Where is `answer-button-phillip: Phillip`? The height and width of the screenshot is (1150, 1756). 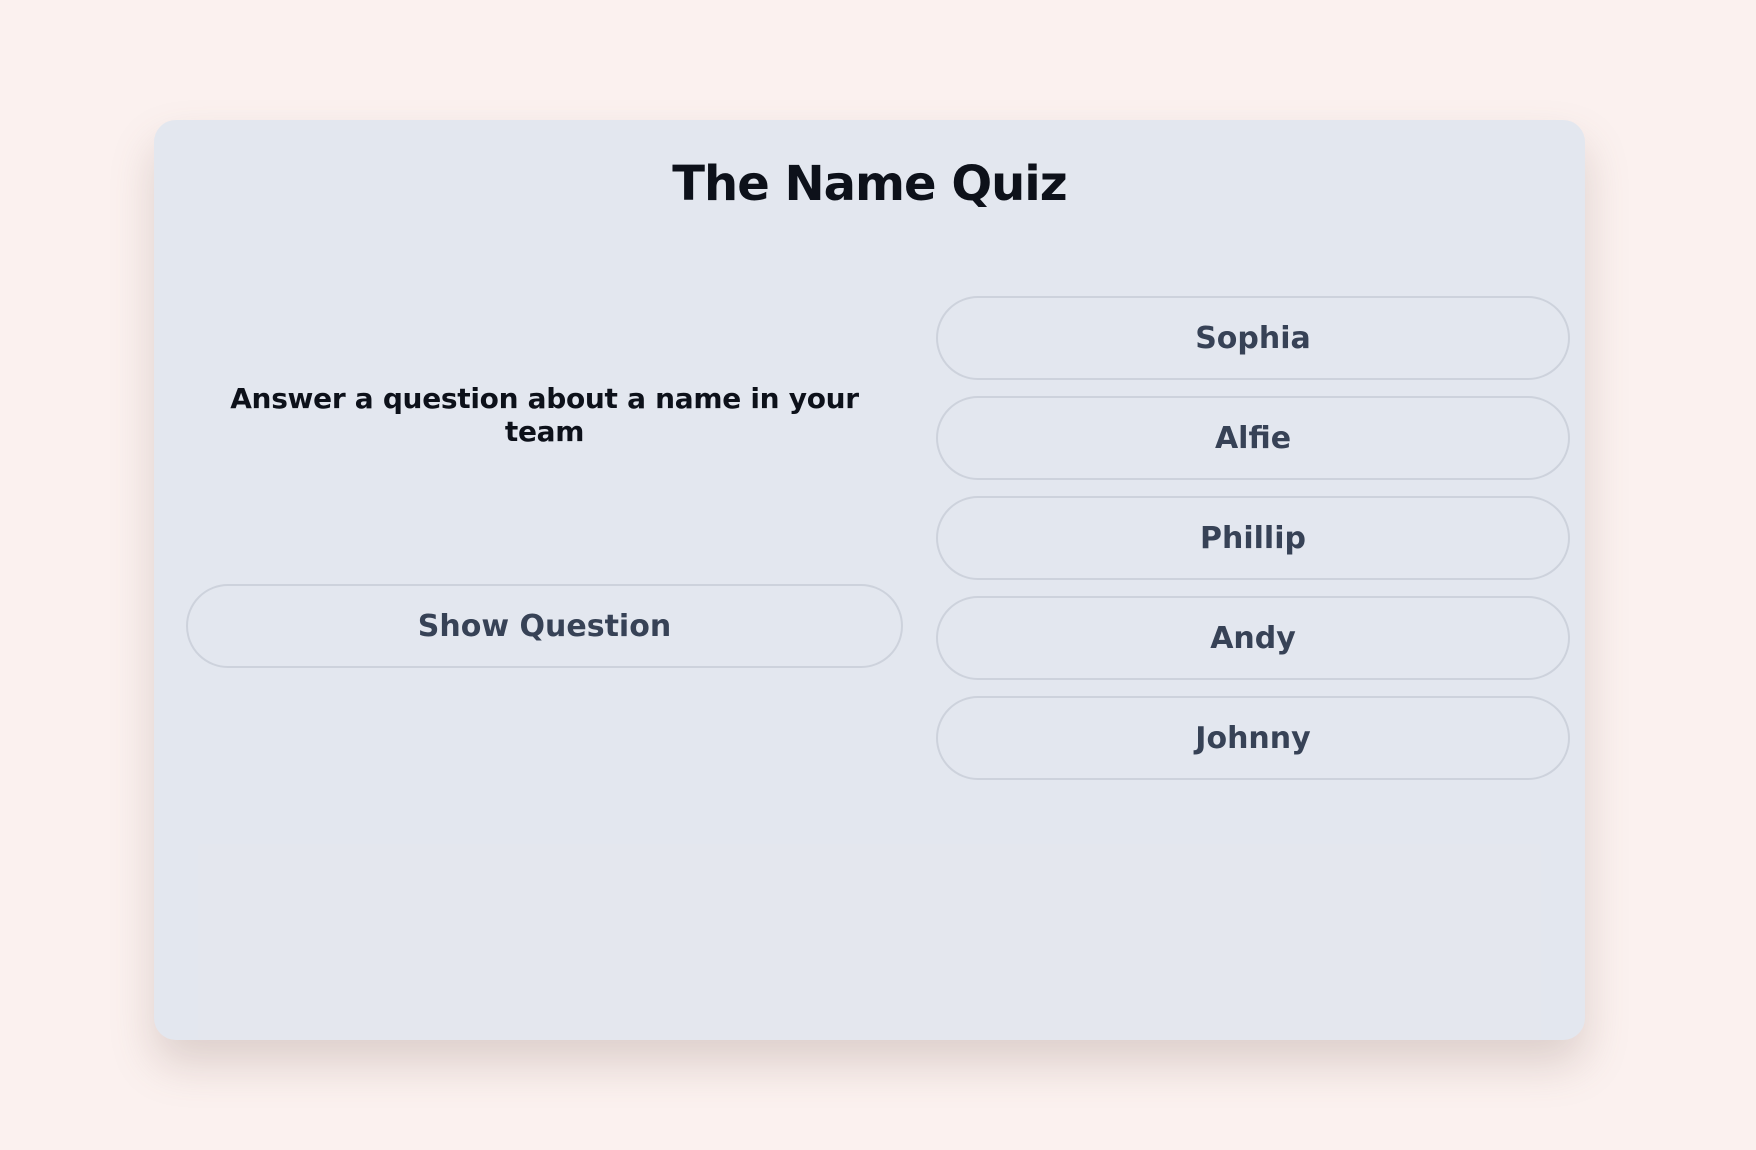
answer-button-phillip: Phillip is located at coordinates (1253, 538).